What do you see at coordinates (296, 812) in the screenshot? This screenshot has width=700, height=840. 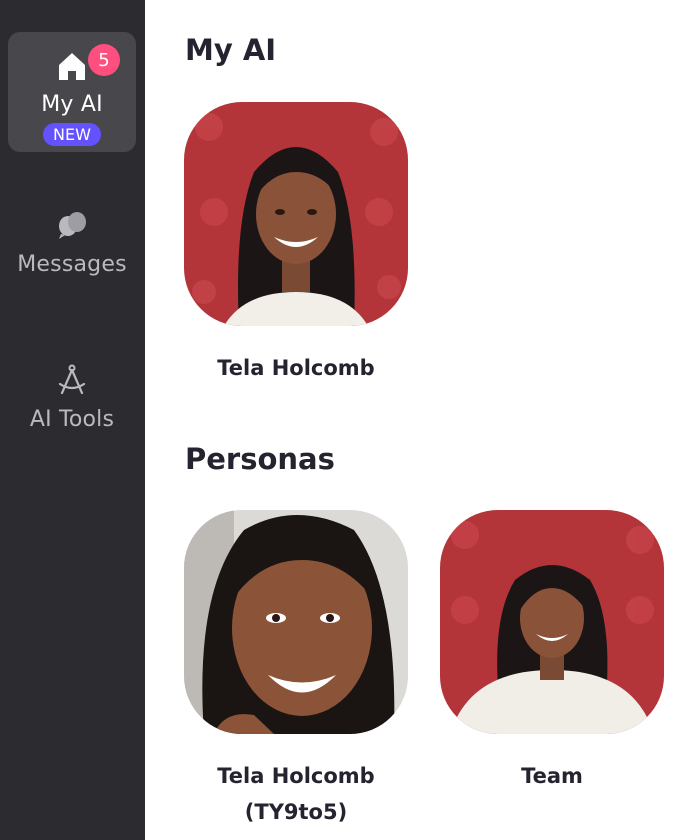 I see `card-name-line-2: (TY9to5)` at bounding box center [296, 812].